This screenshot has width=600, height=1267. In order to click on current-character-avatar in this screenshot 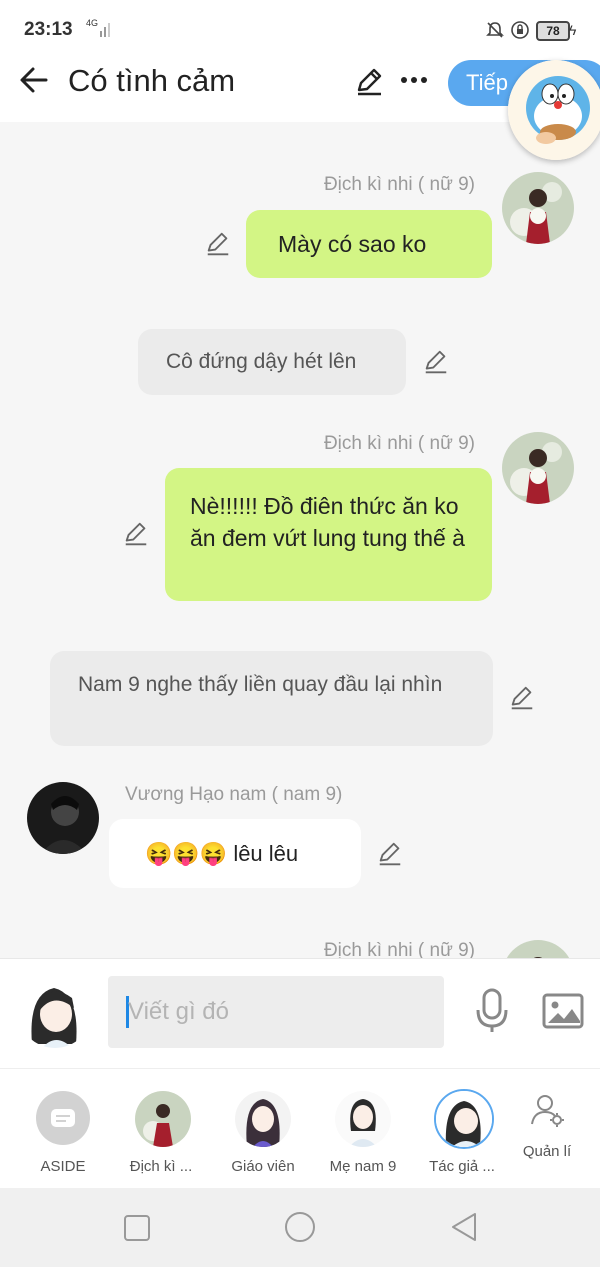, I will do `click(55, 1011)`.